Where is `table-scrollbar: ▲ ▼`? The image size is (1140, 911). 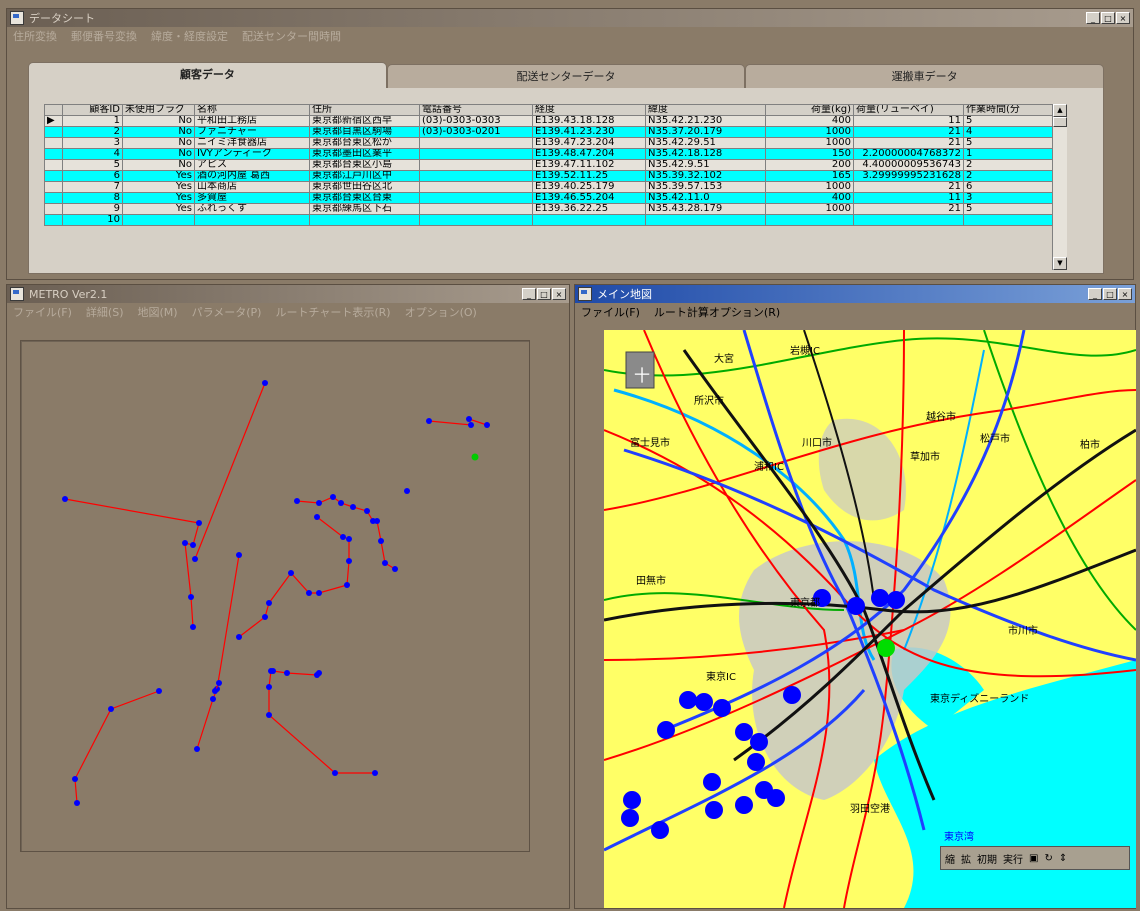
table-scrollbar: ▲ ▼ is located at coordinates (1059, 187).